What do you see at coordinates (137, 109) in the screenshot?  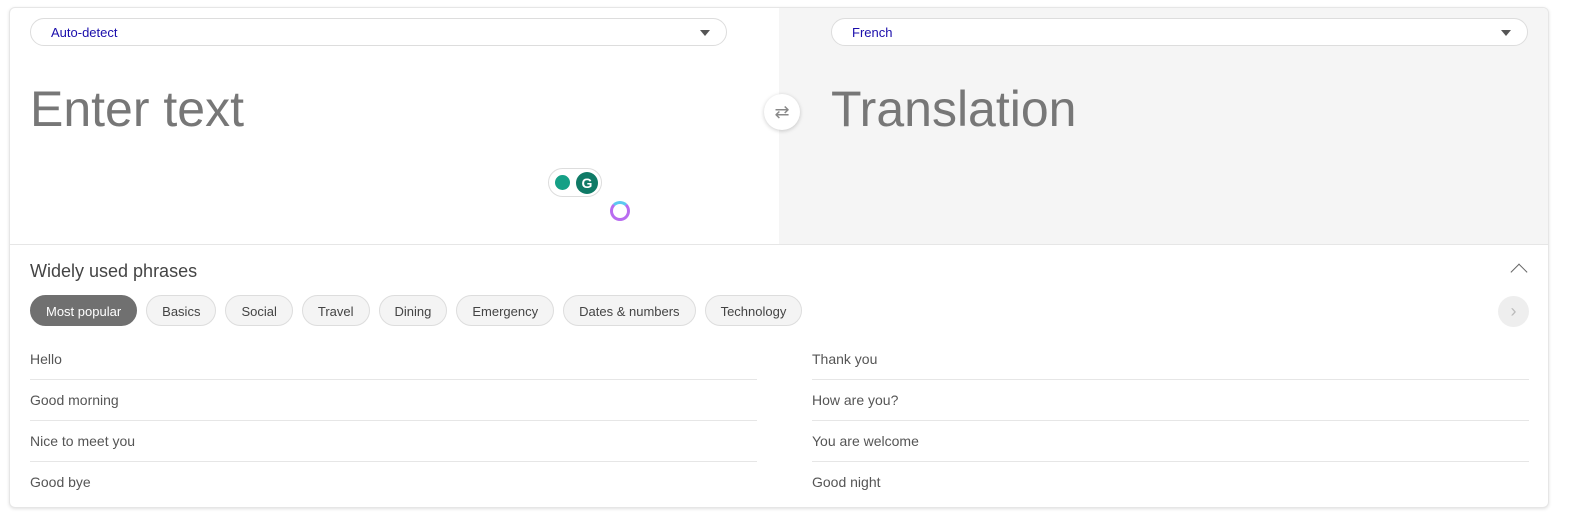 I see `source-text-input: Enter text` at bounding box center [137, 109].